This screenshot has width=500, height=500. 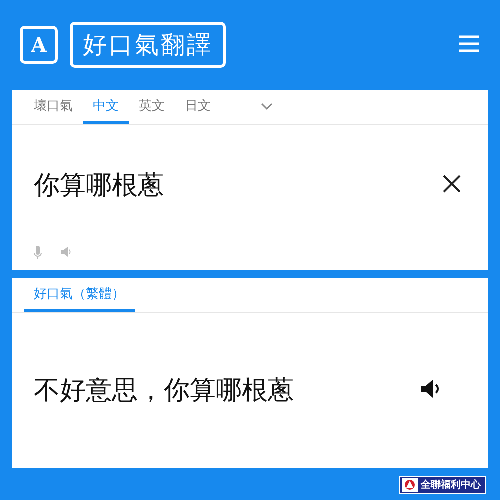 I want to click on language-tab: 日文, so click(x=198, y=107).